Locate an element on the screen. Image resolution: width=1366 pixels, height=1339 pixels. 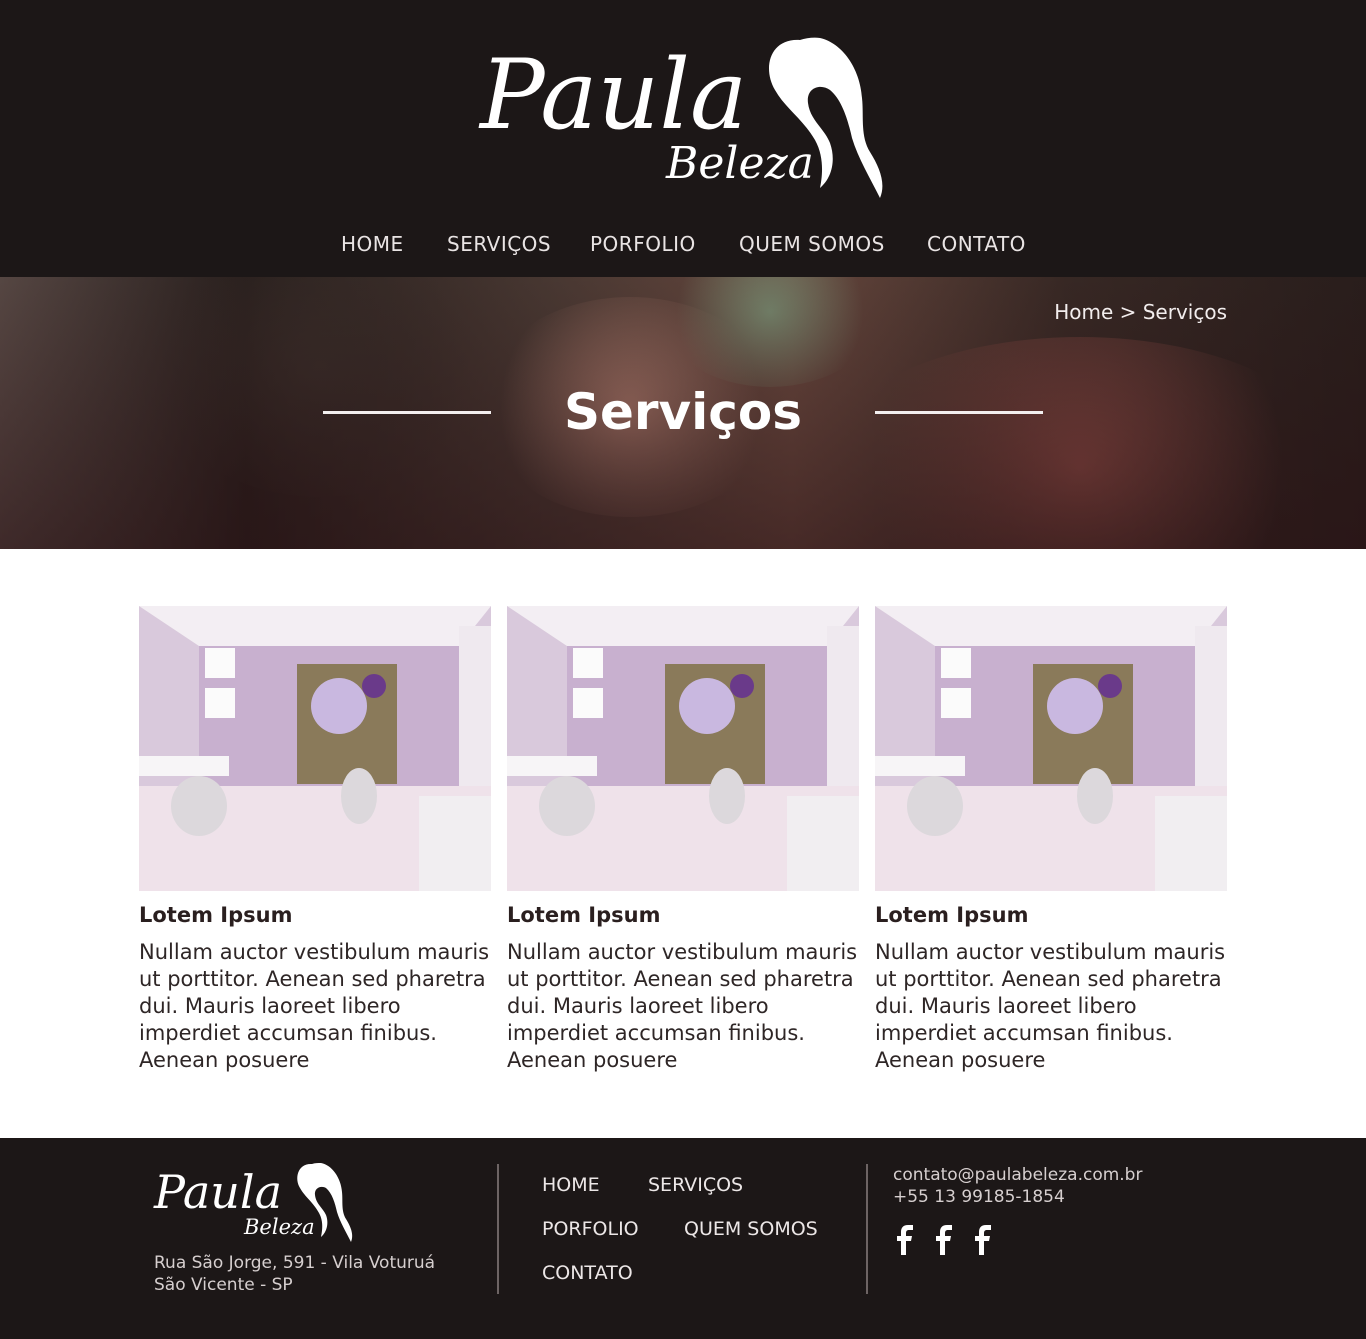
footer-nav-servicos: SERVIÇOS is located at coordinates (695, 1185).